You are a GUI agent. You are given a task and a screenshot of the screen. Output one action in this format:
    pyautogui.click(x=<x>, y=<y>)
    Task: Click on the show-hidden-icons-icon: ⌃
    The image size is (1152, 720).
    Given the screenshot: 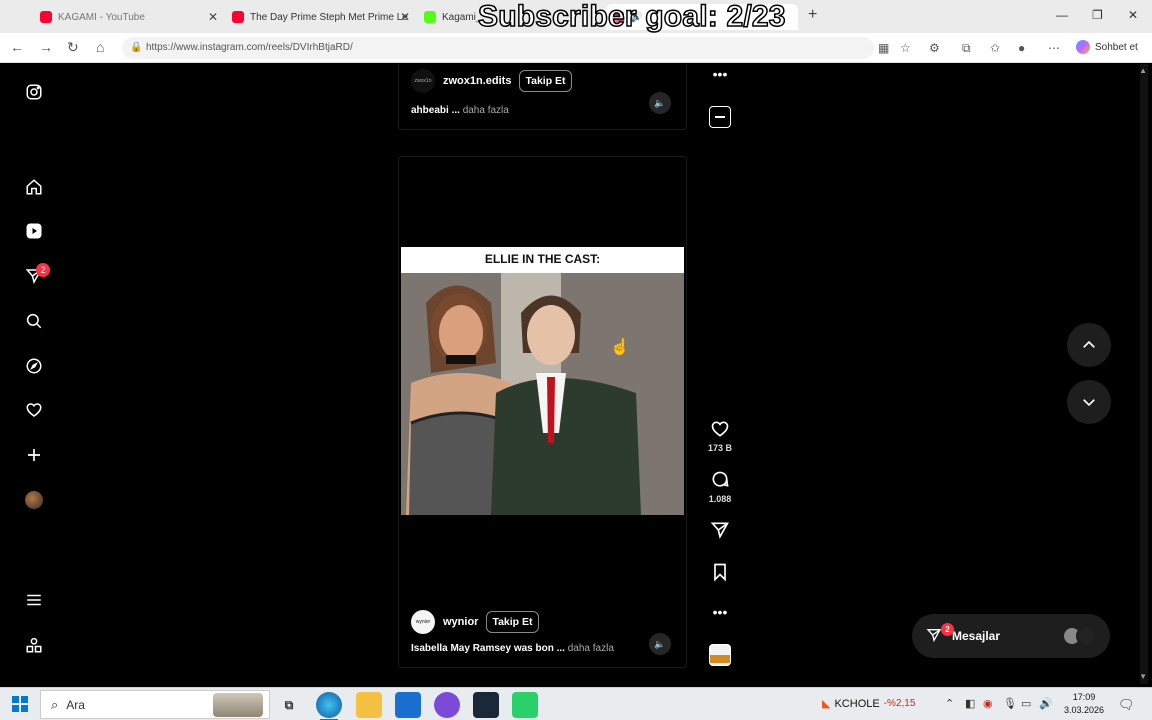 What is the action you would take?
    pyautogui.click(x=949, y=703)
    